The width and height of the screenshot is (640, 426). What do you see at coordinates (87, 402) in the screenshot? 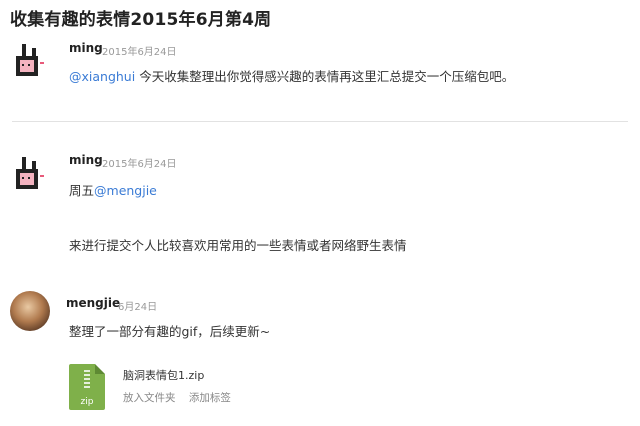
I see `zip-icon-label: zip` at bounding box center [87, 402].